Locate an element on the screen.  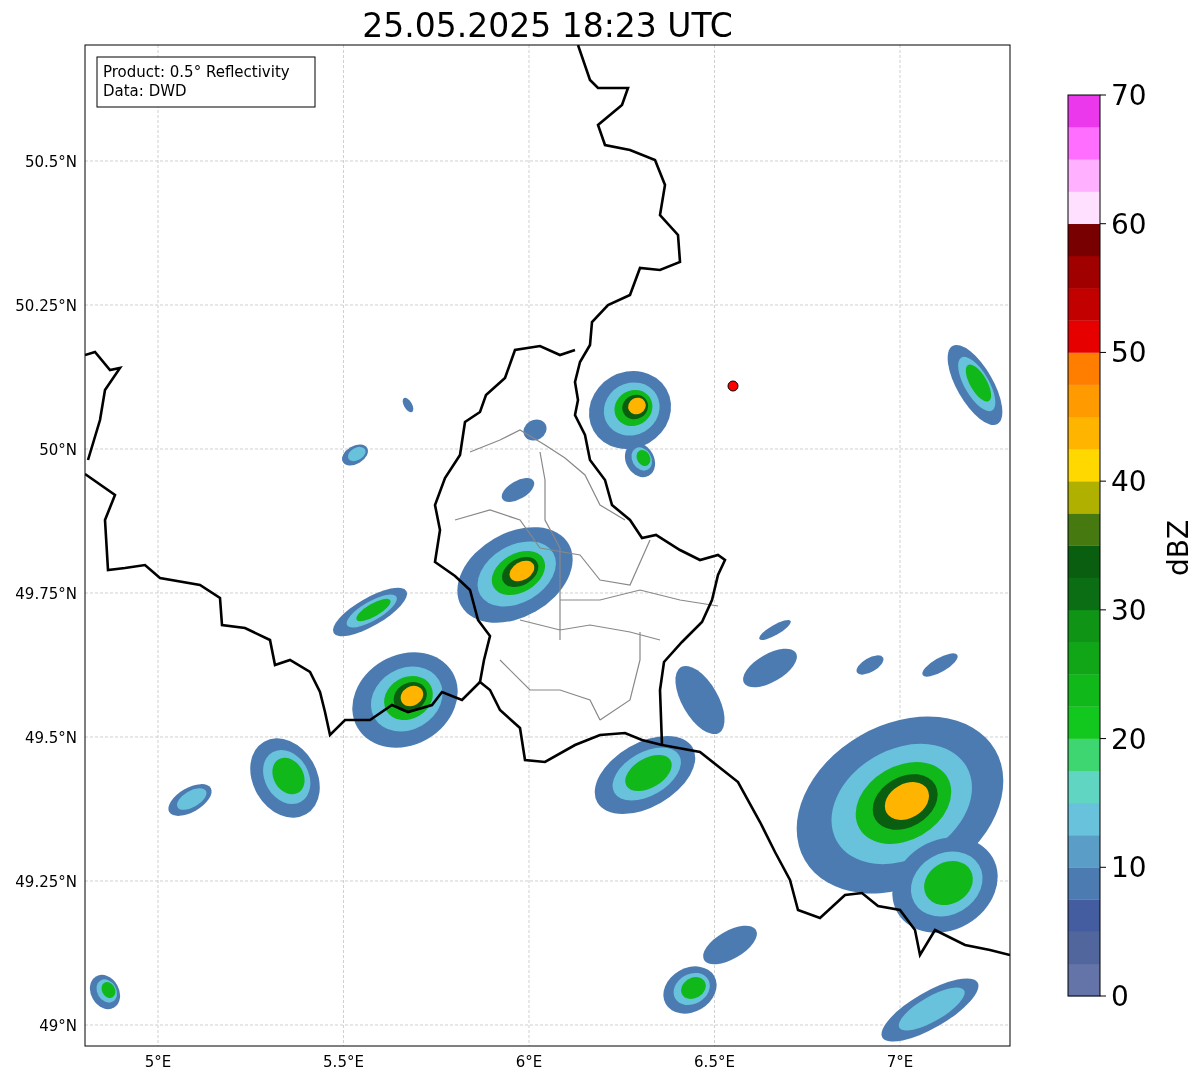
latitude-label: 49.5°N is located at coordinates (50, 738).